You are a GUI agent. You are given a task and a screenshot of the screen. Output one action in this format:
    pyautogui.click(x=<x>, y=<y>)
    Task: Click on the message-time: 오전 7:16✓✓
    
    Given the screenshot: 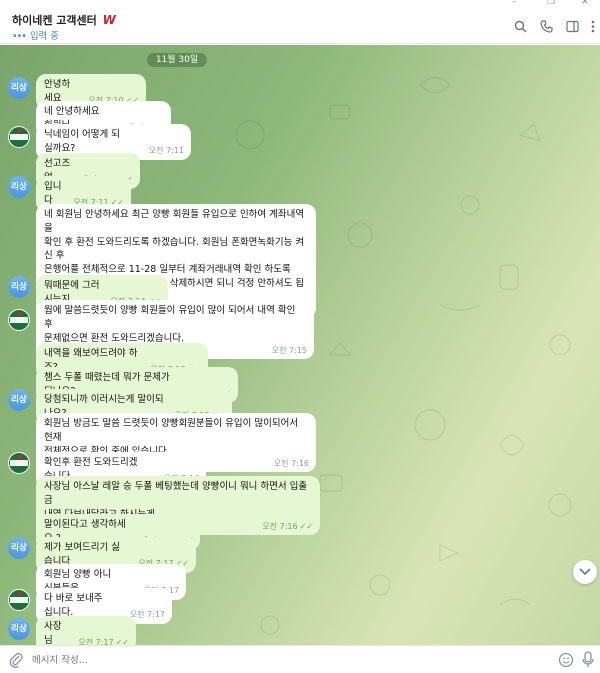 What is the action you would take?
    pyautogui.click(x=287, y=526)
    